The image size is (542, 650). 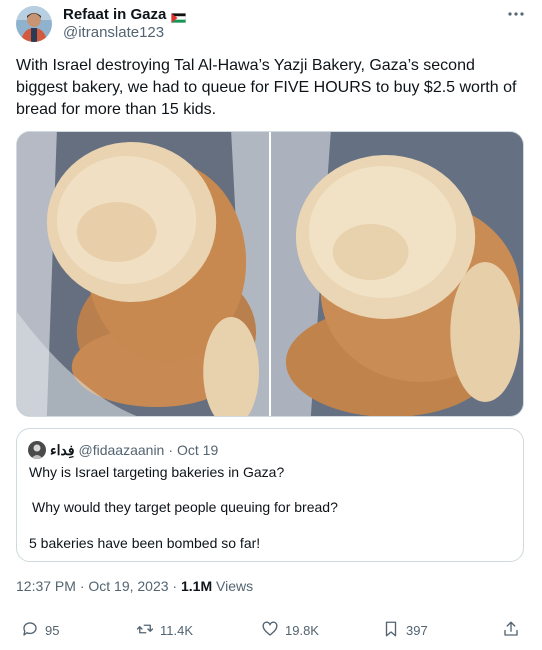 I want to click on repost-button: 11.4K, so click(x=164, y=630).